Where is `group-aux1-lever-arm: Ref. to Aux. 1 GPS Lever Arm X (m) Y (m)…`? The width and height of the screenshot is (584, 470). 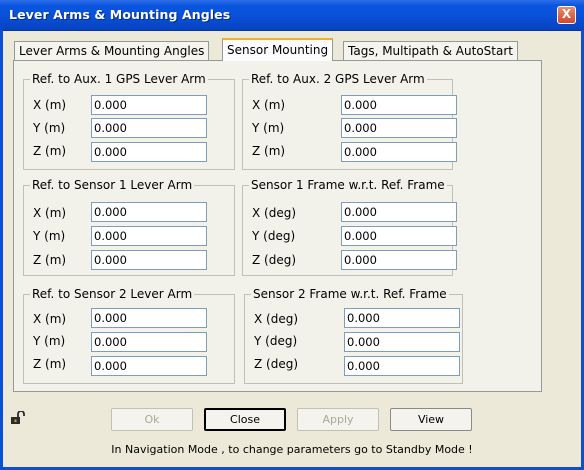 group-aux1-lever-arm: Ref. to Aux. 1 GPS Lever Arm X (m) Y (m)… is located at coordinates (129, 121).